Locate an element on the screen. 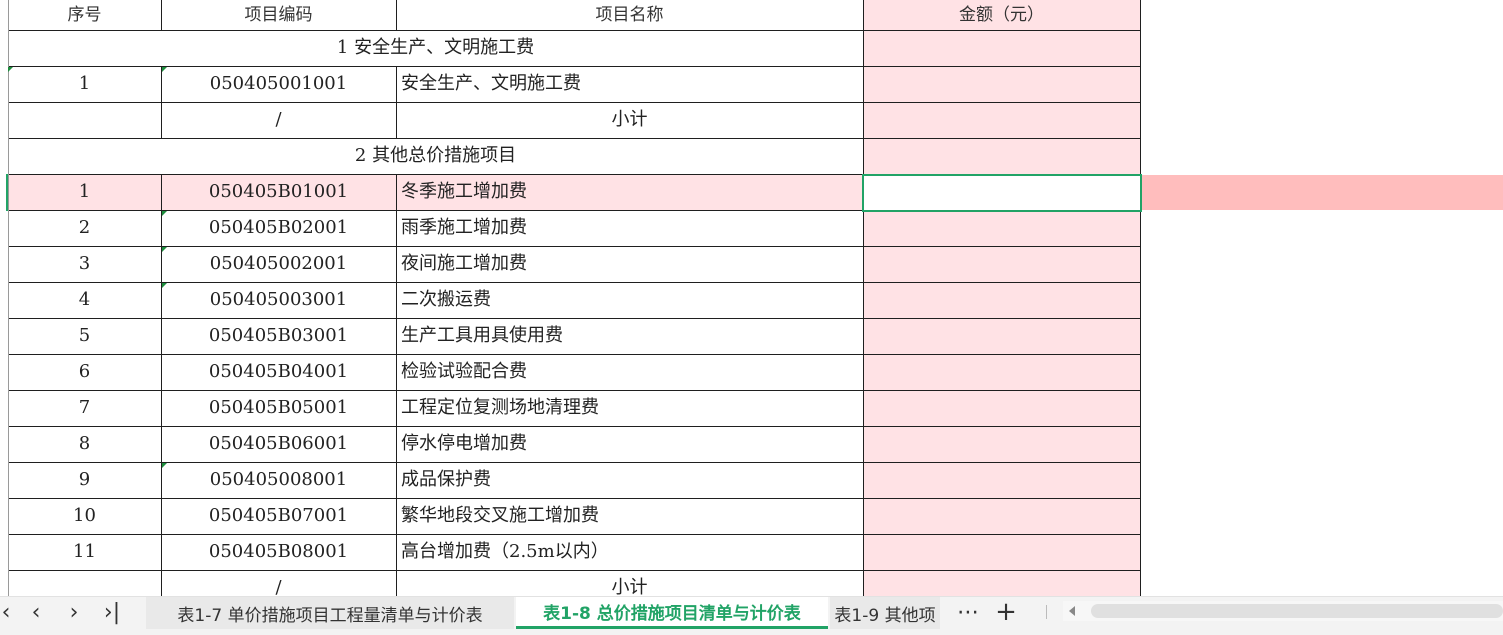 This screenshot has width=1503, height=635. item-name-cell: 夜间施工增加费 is located at coordinates (629, 264).